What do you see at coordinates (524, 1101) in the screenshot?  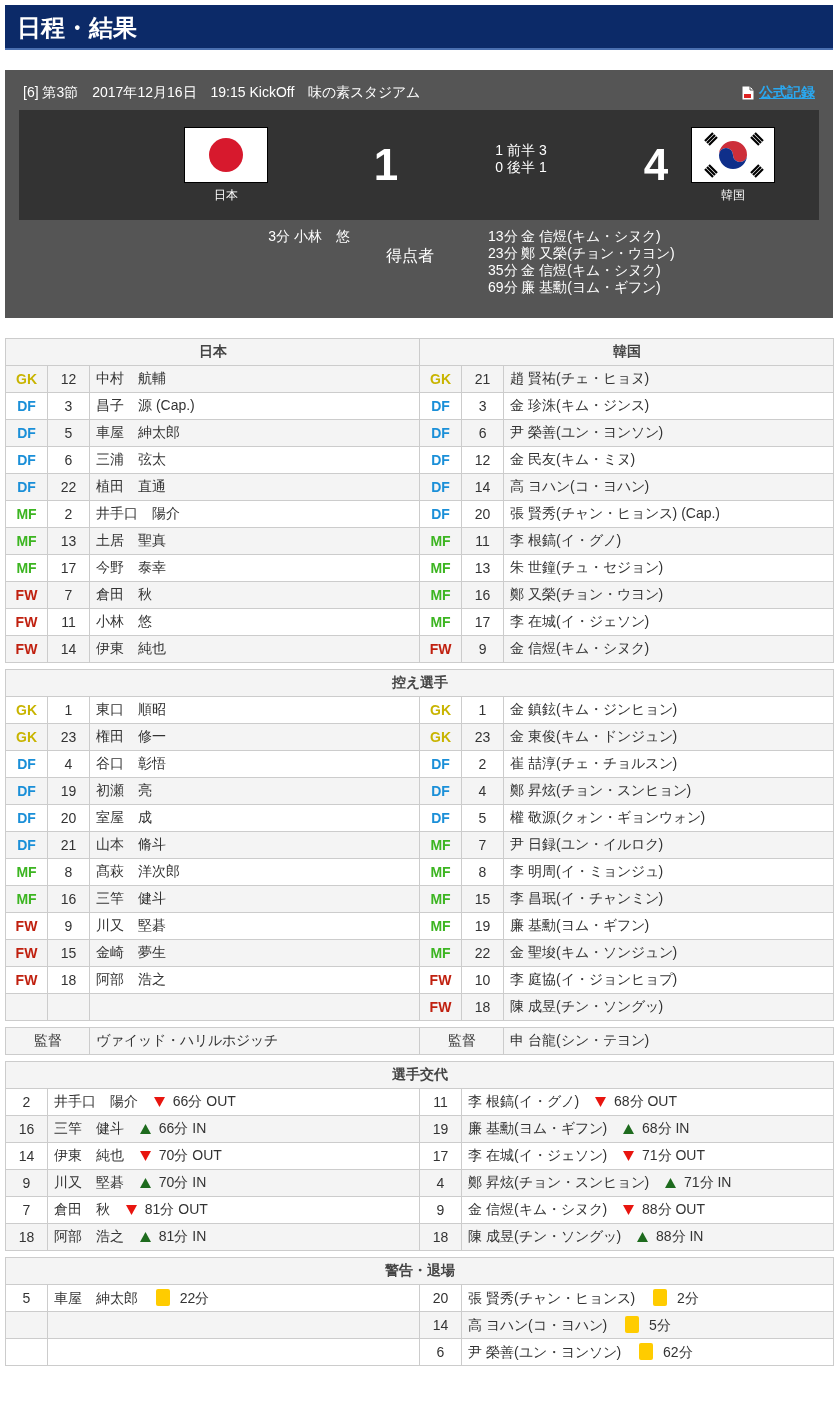 I see `player-name: 李 根鎬(イ・グノ)` at bounding box center [524, 1101].